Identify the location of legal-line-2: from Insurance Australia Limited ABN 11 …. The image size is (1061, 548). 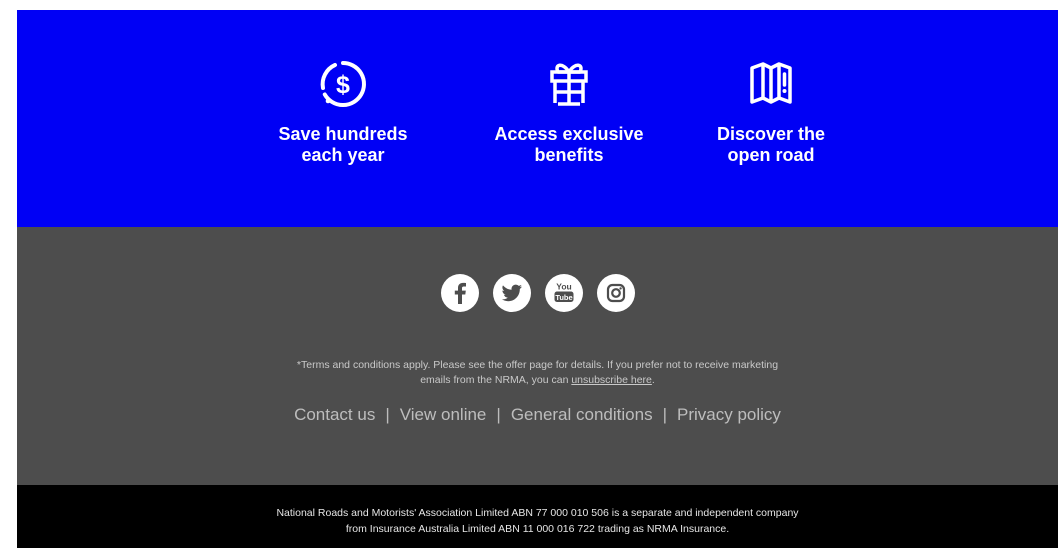
(537, 529).